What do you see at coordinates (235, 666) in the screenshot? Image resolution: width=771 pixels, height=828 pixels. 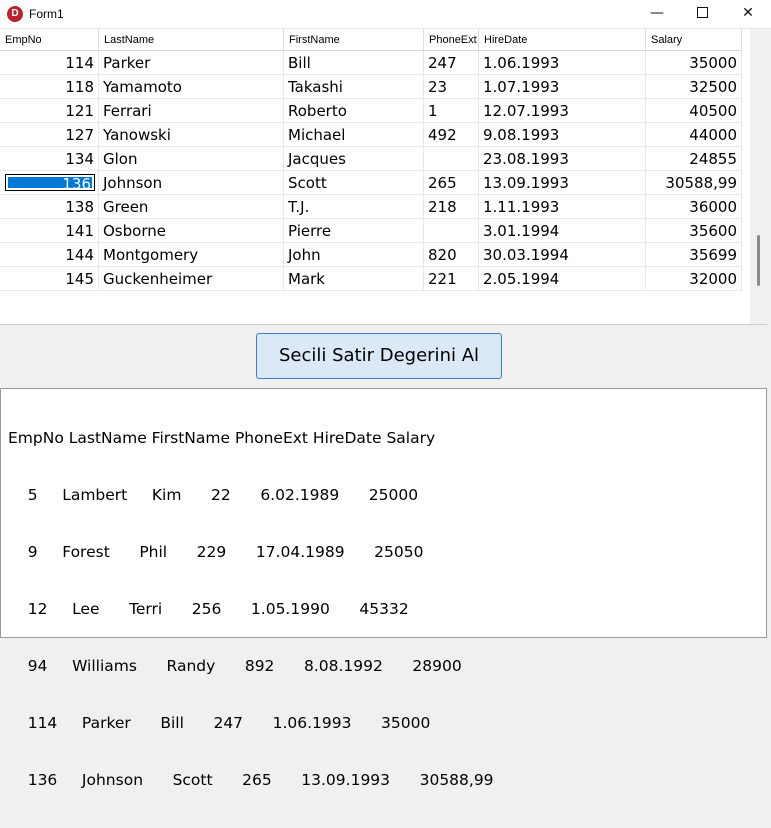 I see `memo-line: 94 Williams Randy 892 8.08.1992 28900` at bounding box center [235, 666].